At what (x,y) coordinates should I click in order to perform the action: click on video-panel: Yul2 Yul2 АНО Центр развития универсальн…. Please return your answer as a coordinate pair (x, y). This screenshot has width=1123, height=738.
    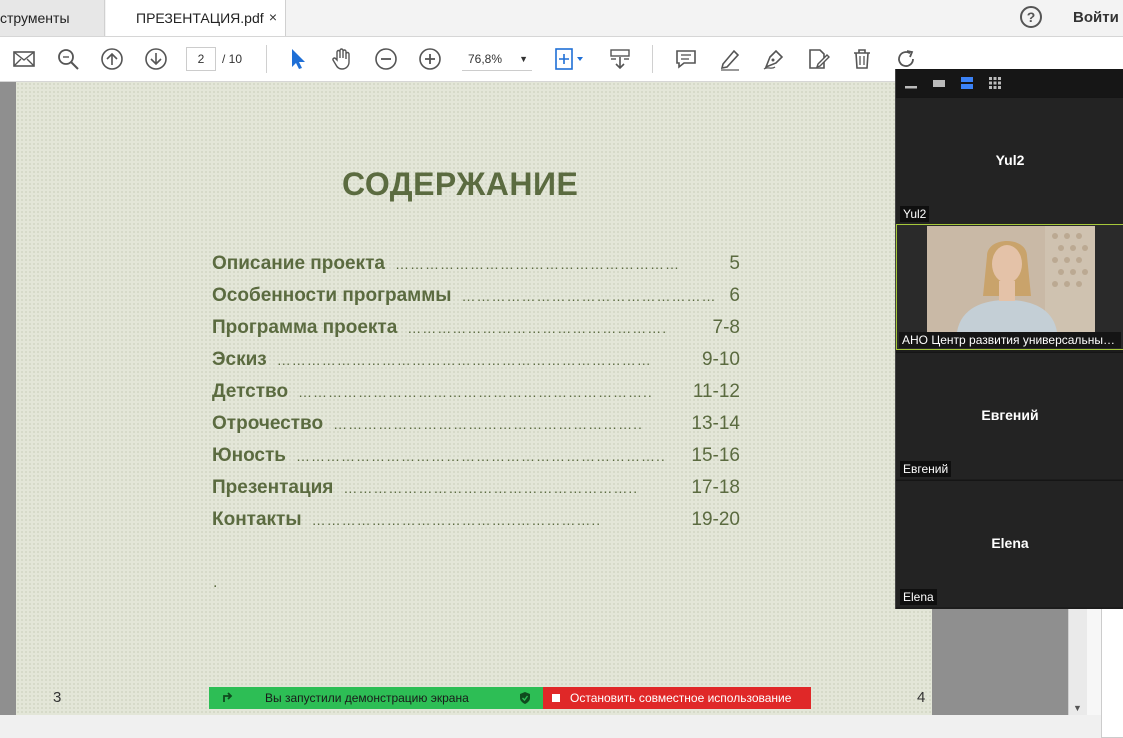
    Looking at the image, I should click on (1009, 339).